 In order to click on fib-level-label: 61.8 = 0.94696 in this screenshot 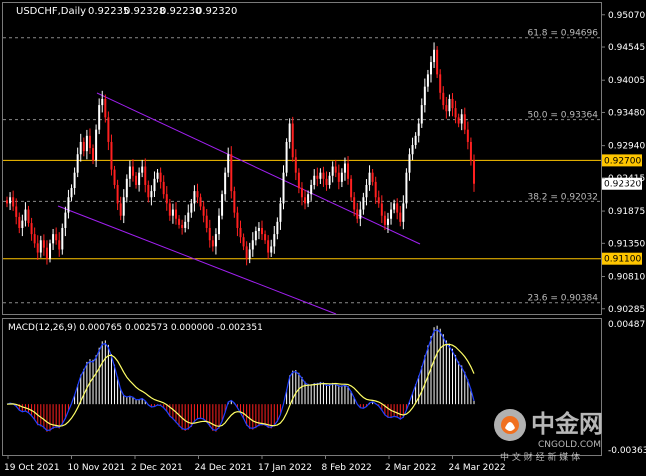, I will do `click(562, 34)`.